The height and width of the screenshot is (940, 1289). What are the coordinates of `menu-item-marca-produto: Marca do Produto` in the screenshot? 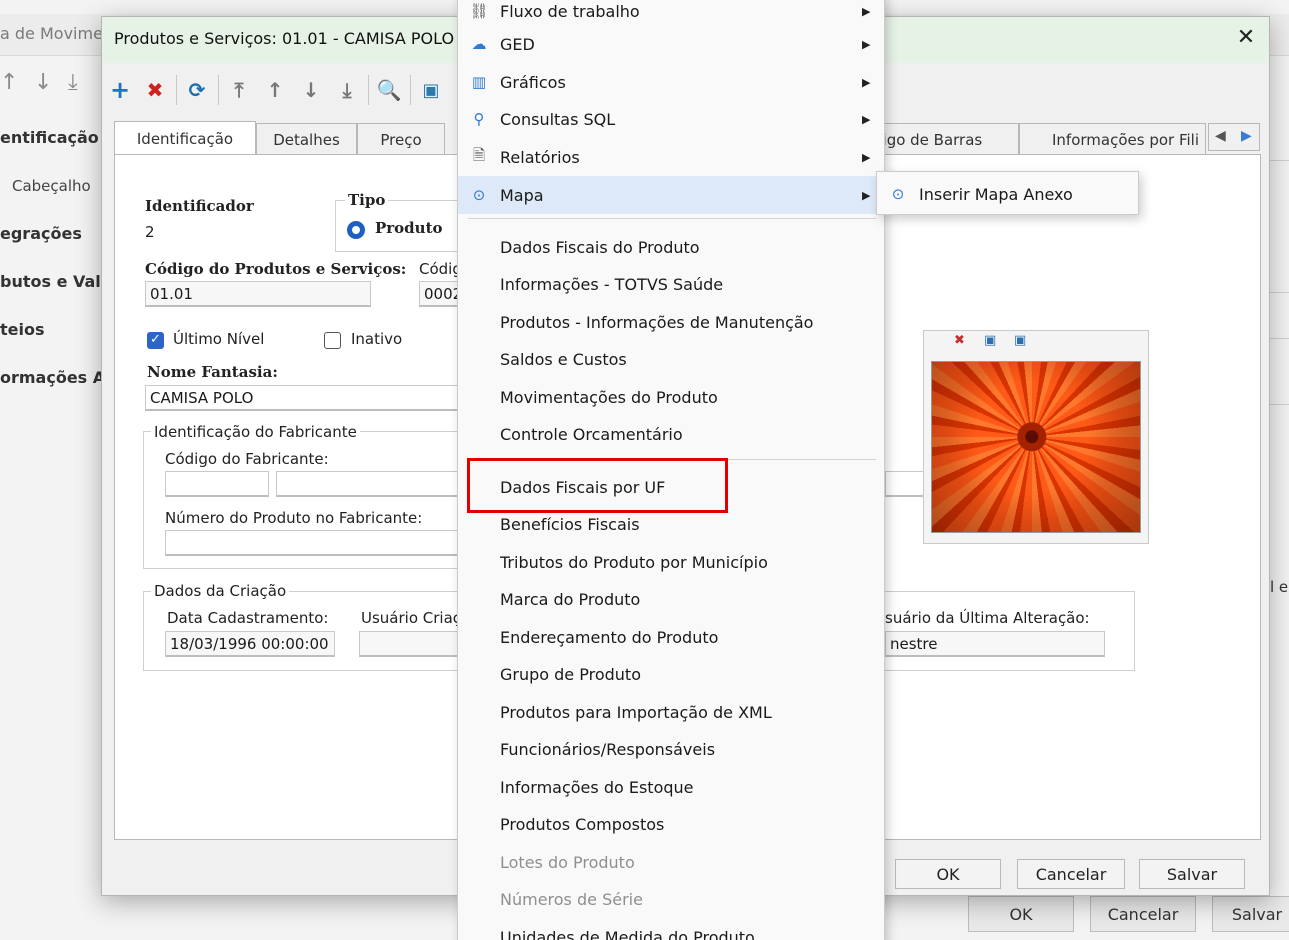 It's located at (671, 599).